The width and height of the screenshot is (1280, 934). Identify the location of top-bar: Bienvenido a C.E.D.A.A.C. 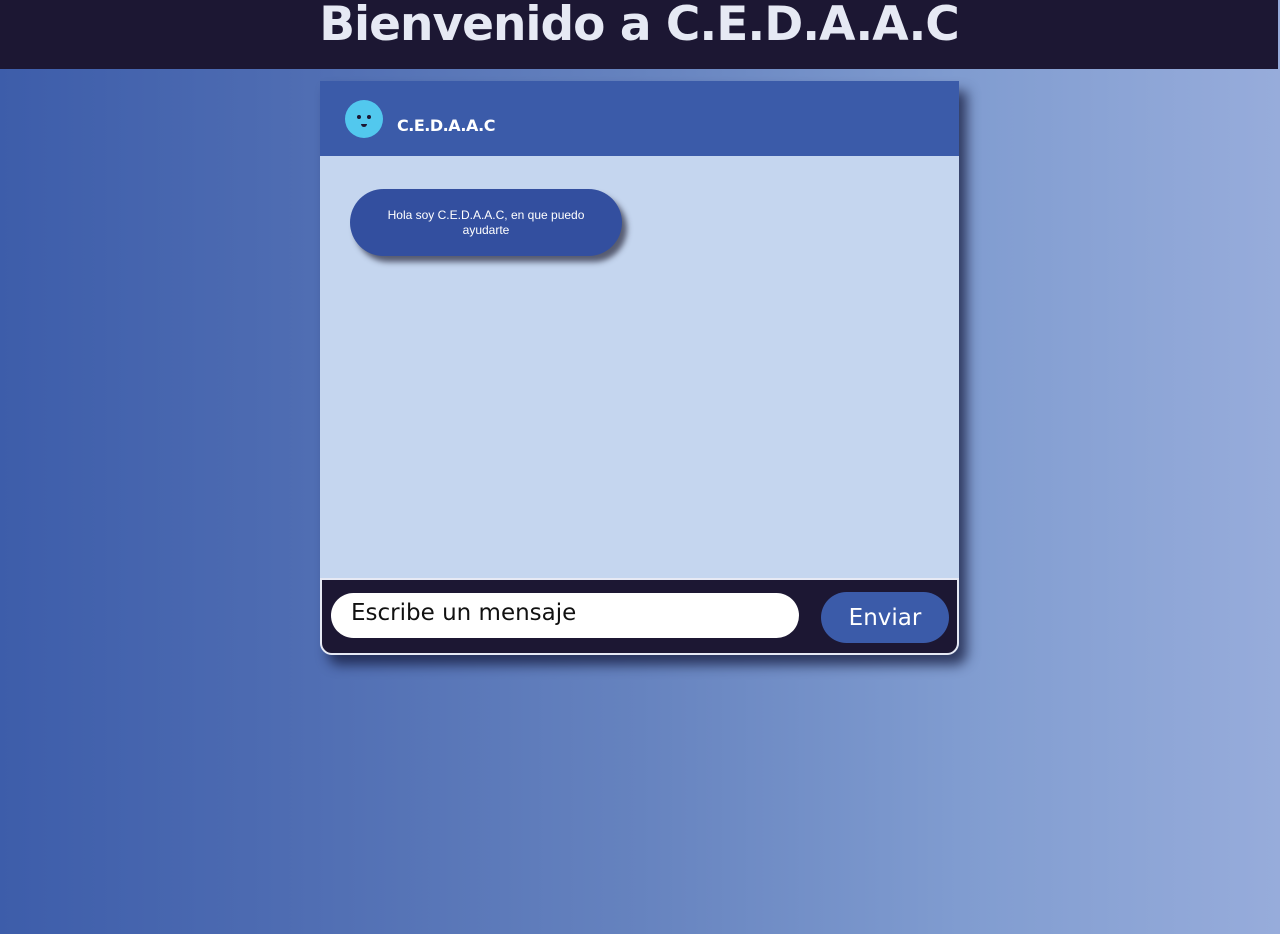
(639, 34).